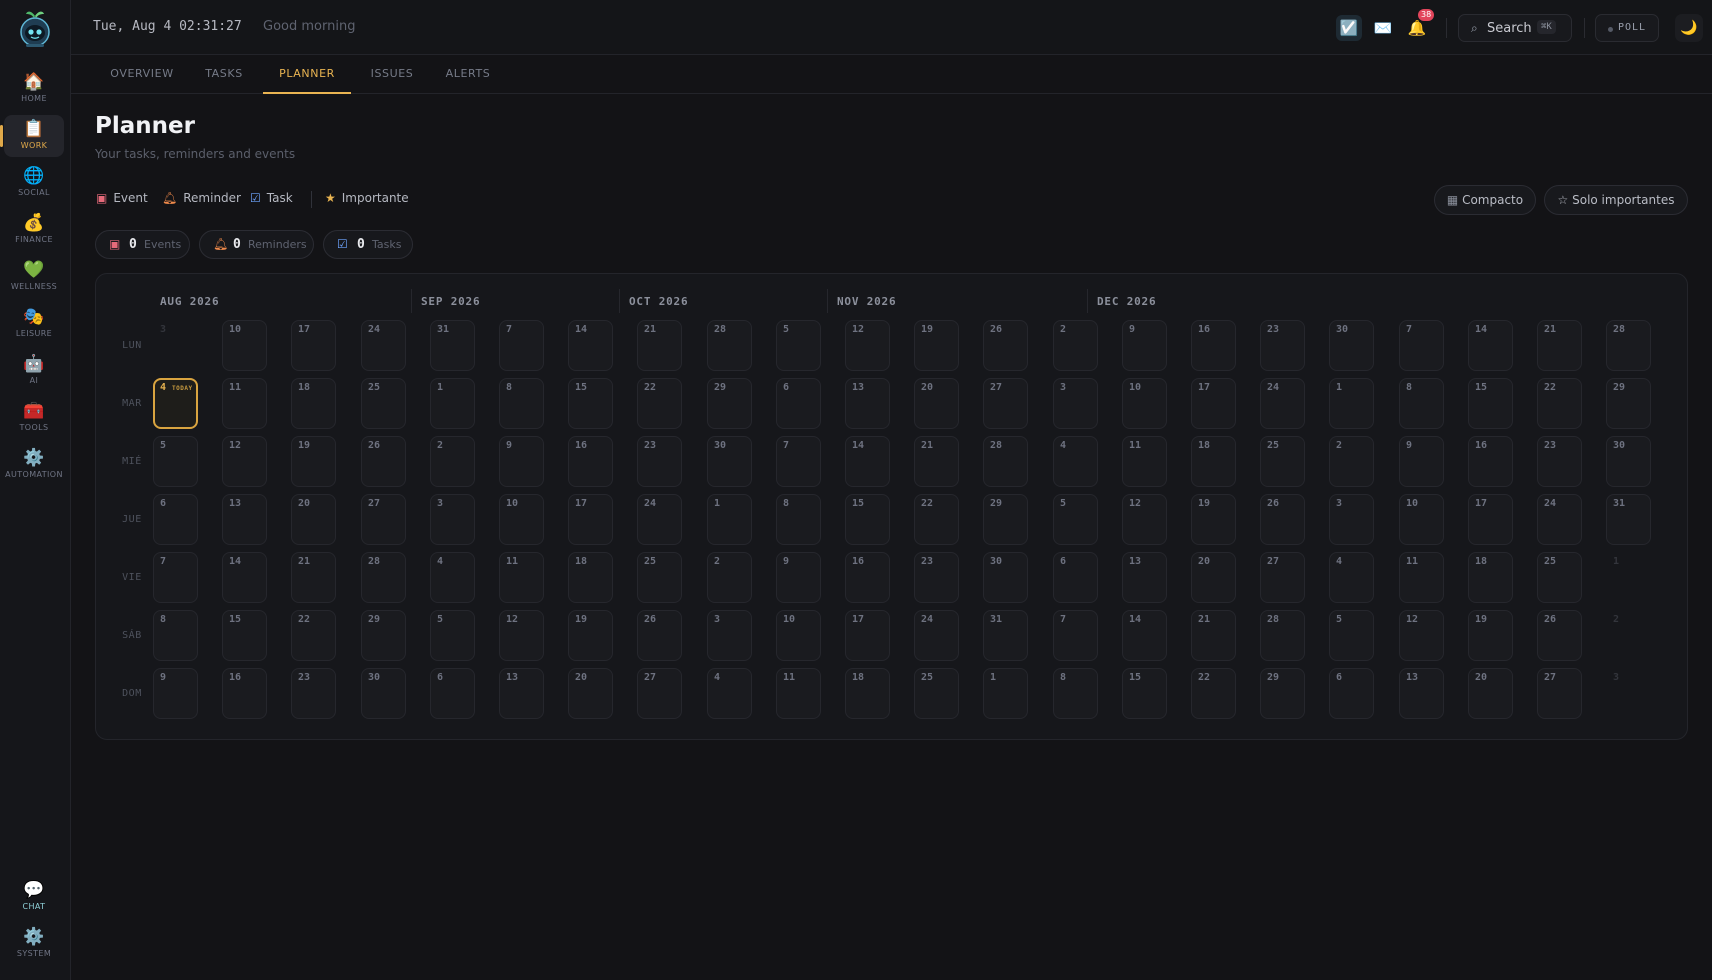 Image resolution: width=1712 pixels, height=980 pixels. I want to click on only-important-toggle: ☆ Solo importantes, so click(1616, 200).